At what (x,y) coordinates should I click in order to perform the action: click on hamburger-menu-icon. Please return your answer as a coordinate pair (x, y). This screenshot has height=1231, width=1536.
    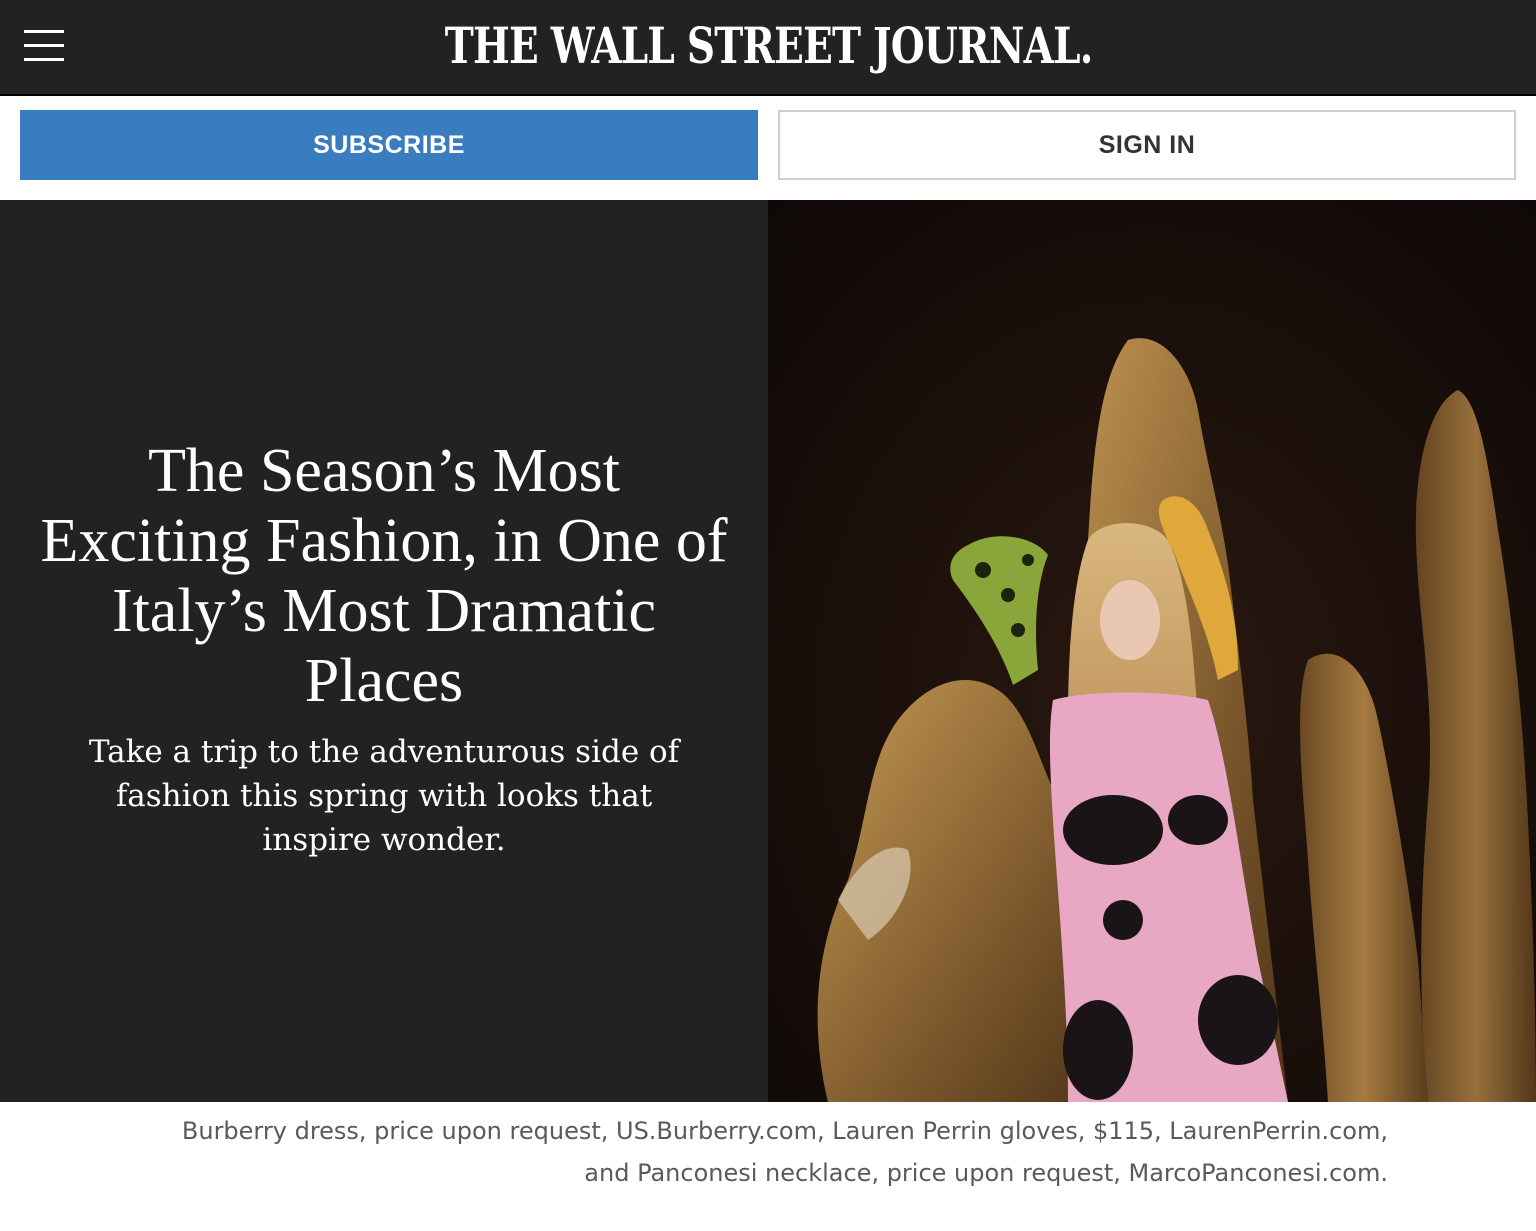
    Looking at the image, I should click on (44, 46).